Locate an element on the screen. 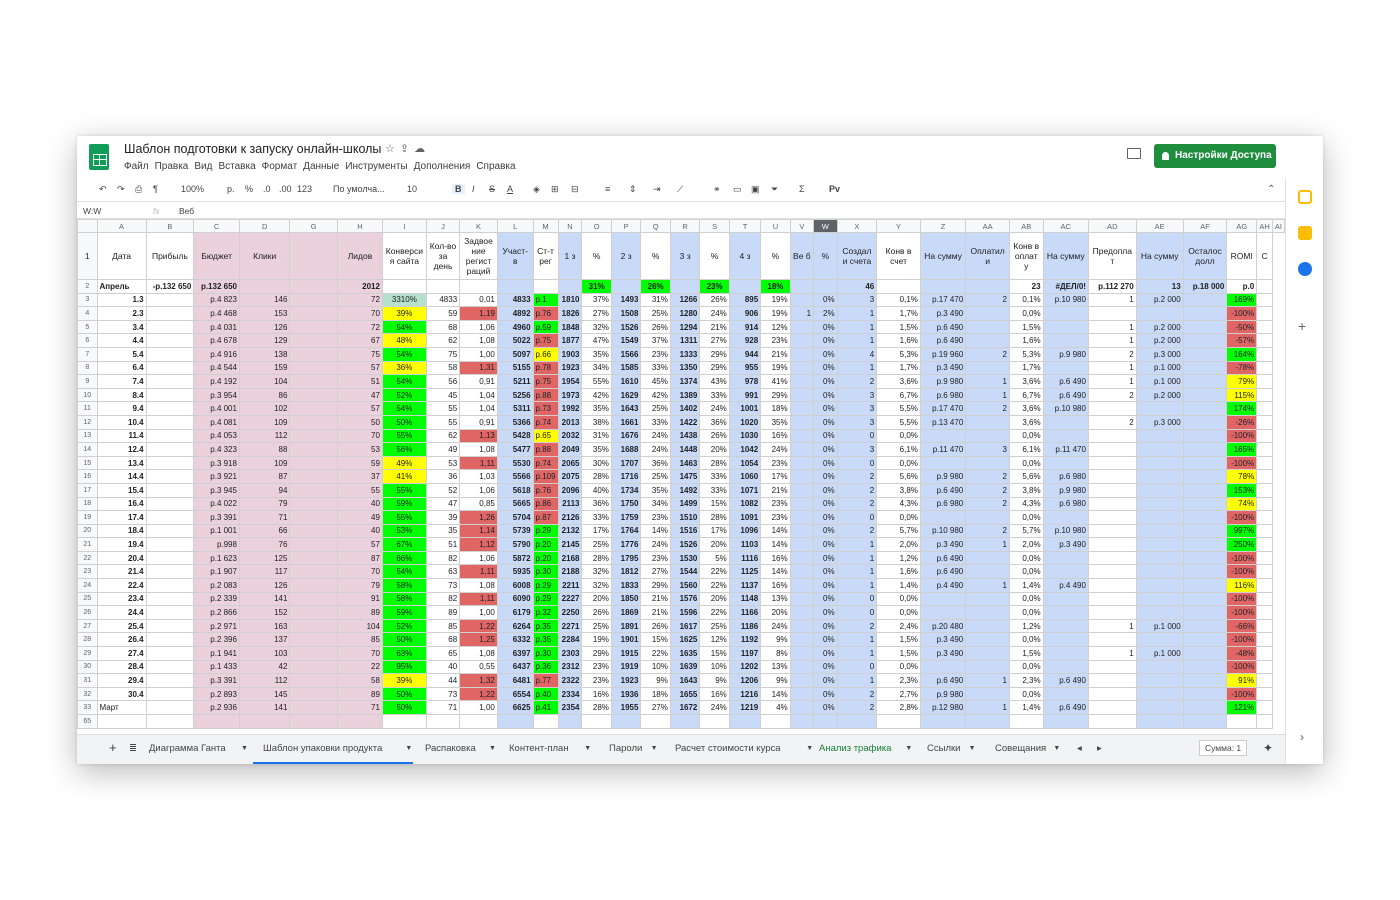  move-icon: ⇪ is located at coordinates (407, 149).